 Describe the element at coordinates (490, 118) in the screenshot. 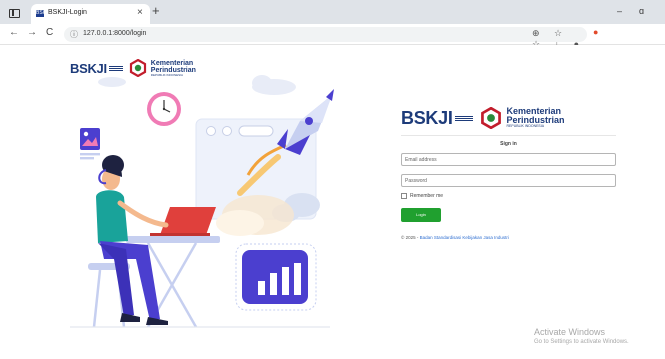

I see `form-kemenperin-emblem-icon` at that location.